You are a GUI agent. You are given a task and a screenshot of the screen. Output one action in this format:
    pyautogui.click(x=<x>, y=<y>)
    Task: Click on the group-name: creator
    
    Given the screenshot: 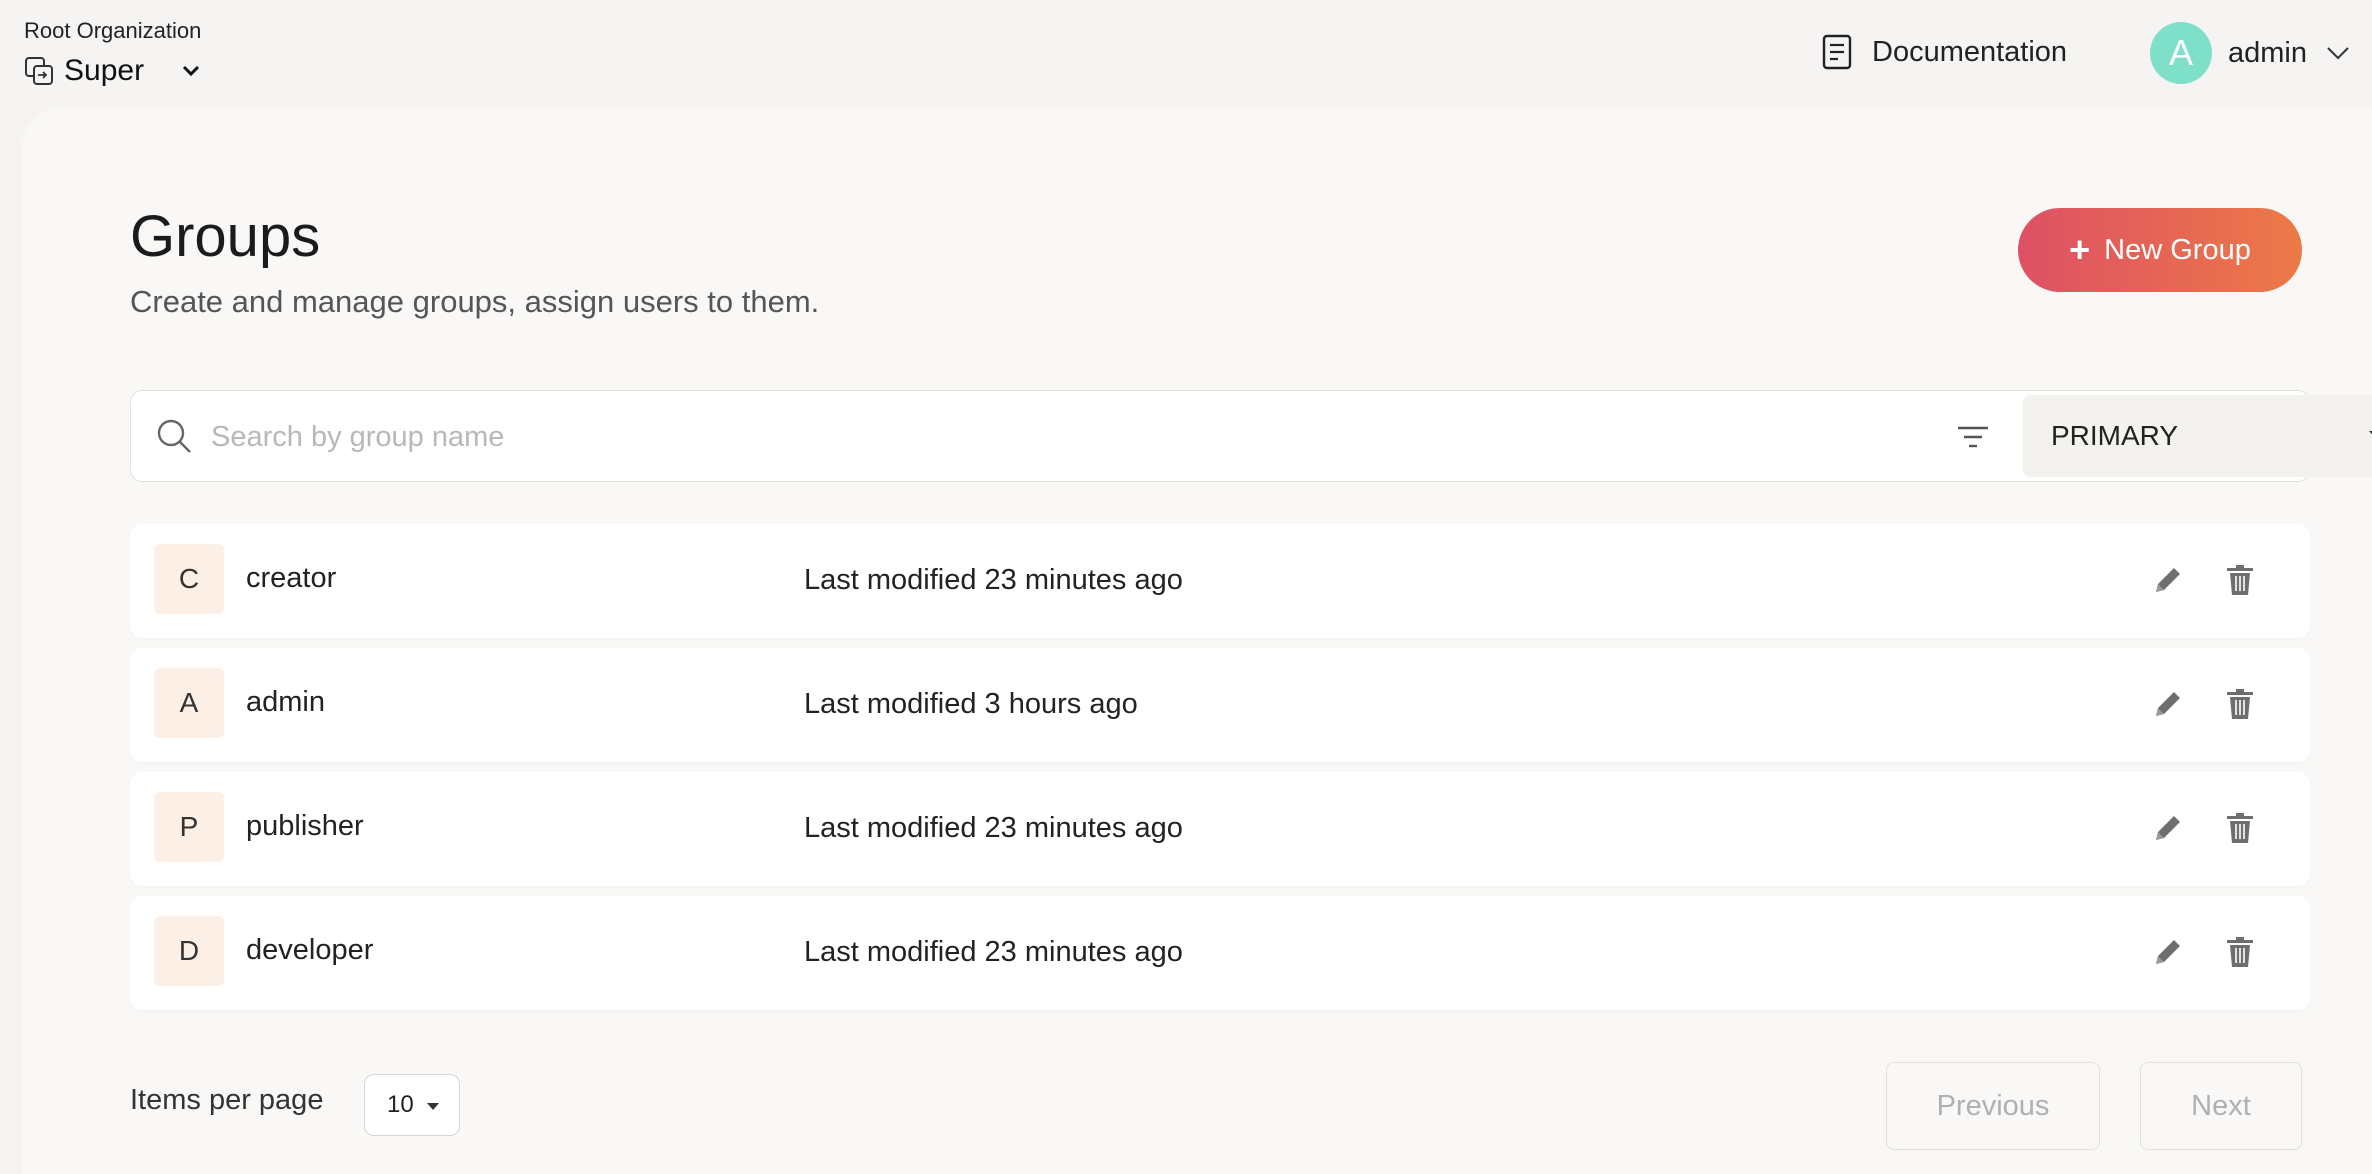 What is the action you would take?
    pyautogui.click(x=291, y=578)
    